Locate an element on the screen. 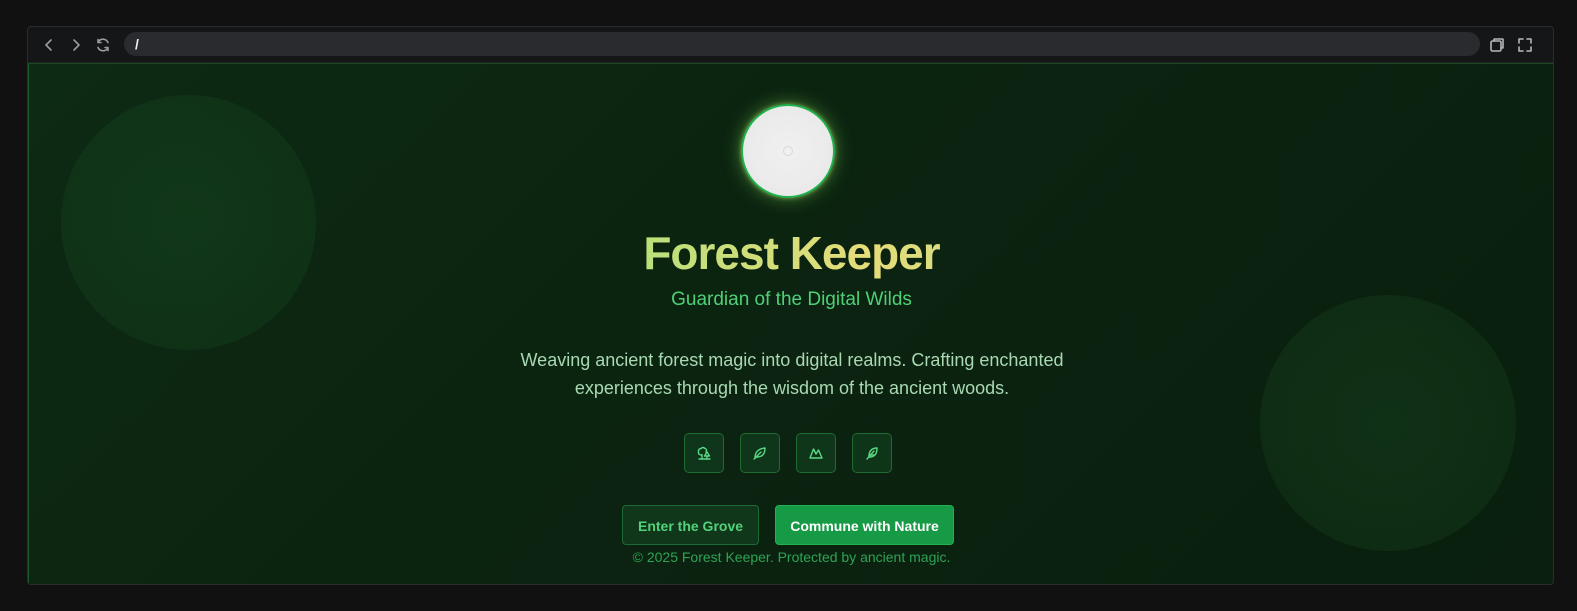 Image resolution: width=1577 pixels, height=611 pixels. trees-button is located at coordinates (704, 453).